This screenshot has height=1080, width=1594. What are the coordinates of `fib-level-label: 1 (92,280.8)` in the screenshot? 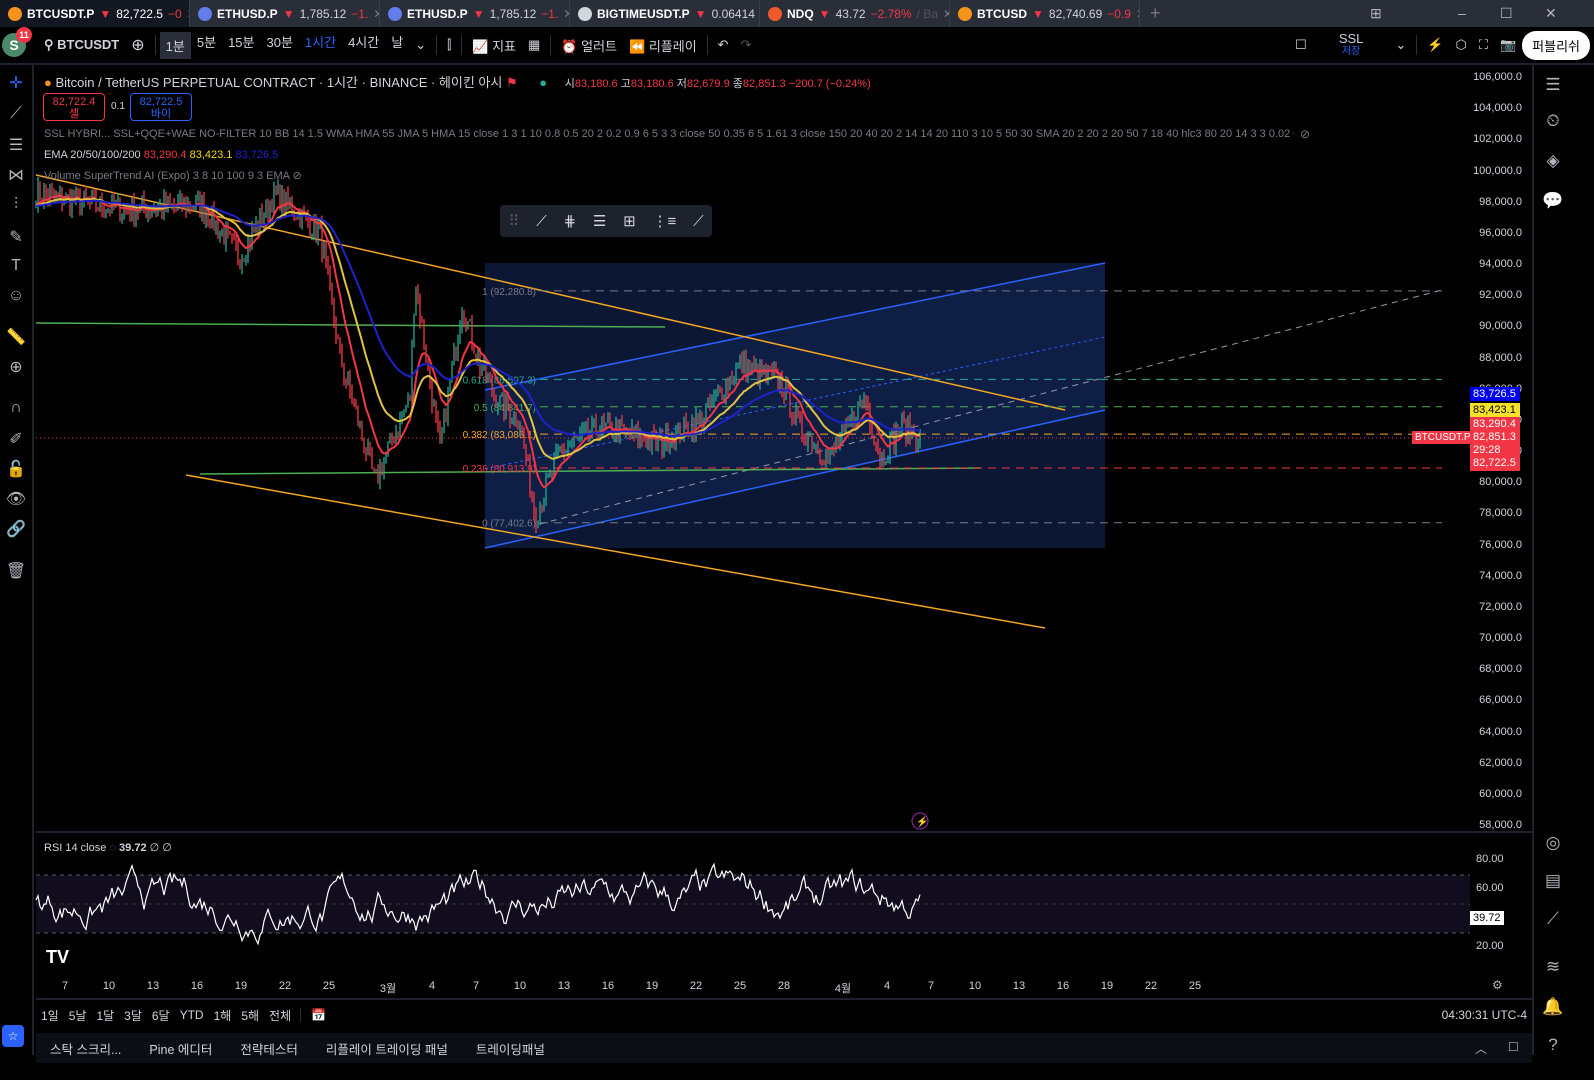 It's located at (509, 292).